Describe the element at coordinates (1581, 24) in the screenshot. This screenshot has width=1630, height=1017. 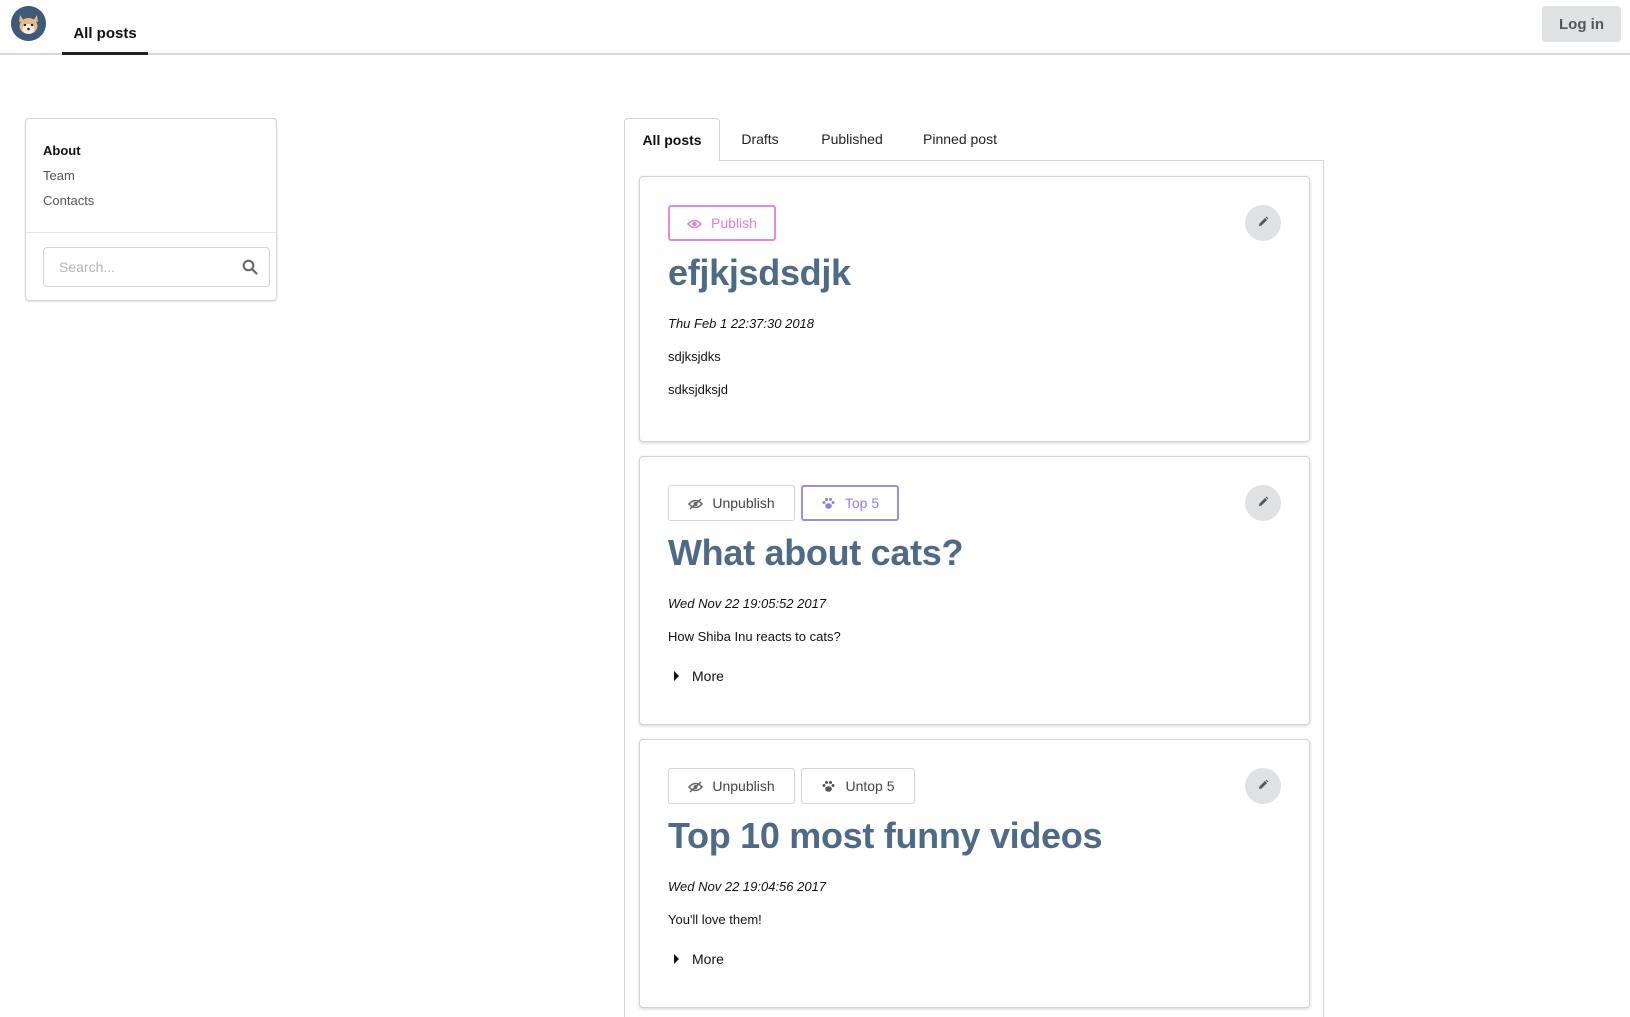
I see `login-button: Log in` at that location.